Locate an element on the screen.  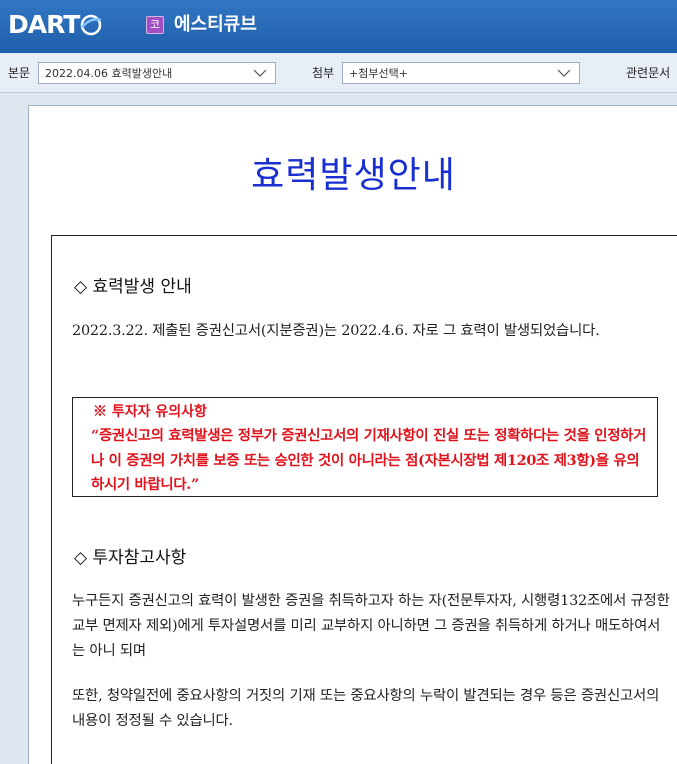
logo-text: DART is located at coordinates (44, 24).